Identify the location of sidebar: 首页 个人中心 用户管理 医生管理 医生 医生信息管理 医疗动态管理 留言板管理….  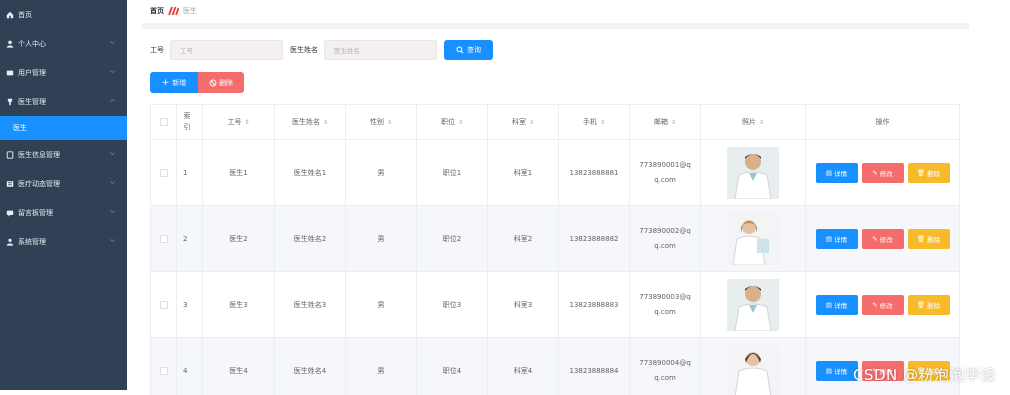
(63, 195).